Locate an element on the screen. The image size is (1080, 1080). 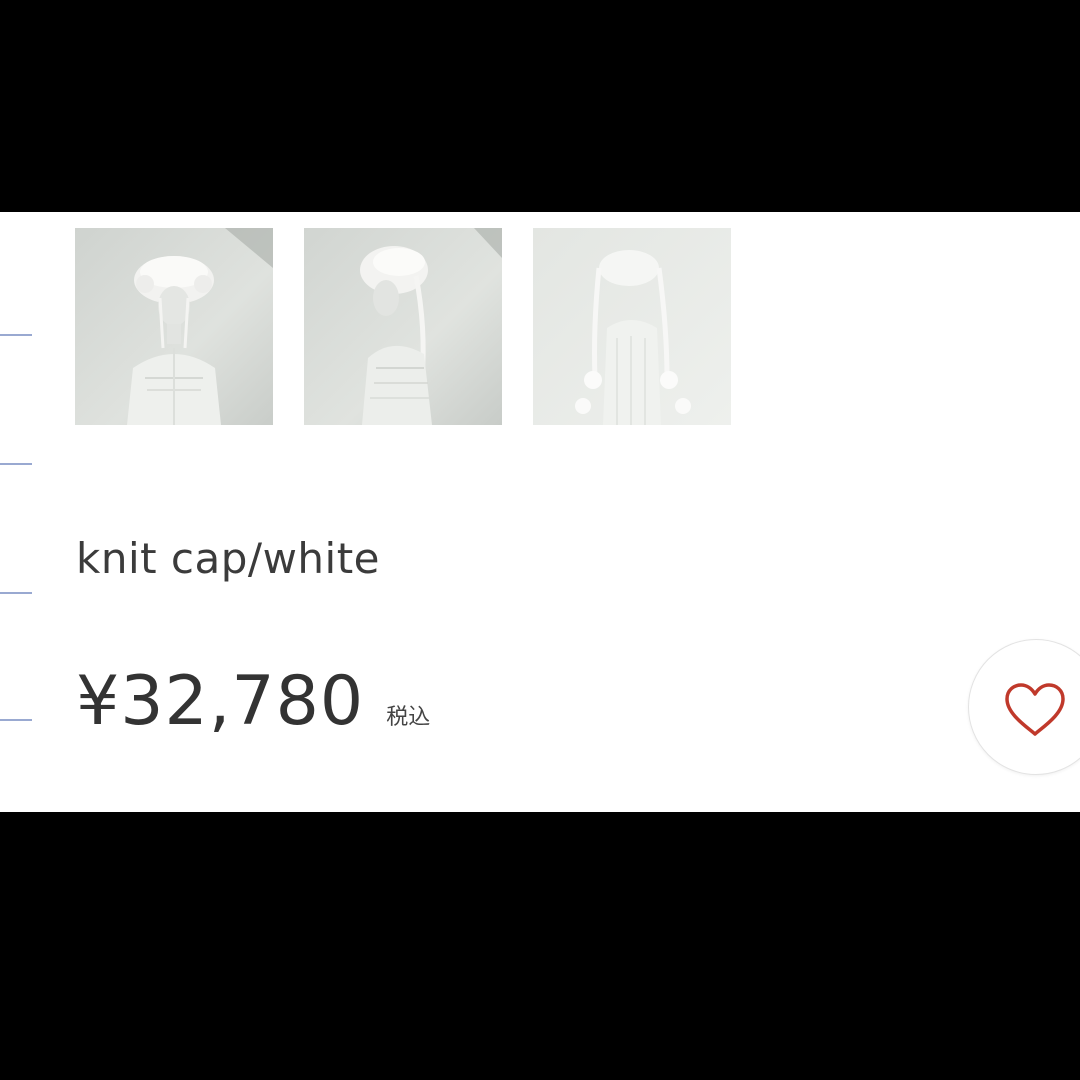
heart-icon is located at coordinates (1035, 709).